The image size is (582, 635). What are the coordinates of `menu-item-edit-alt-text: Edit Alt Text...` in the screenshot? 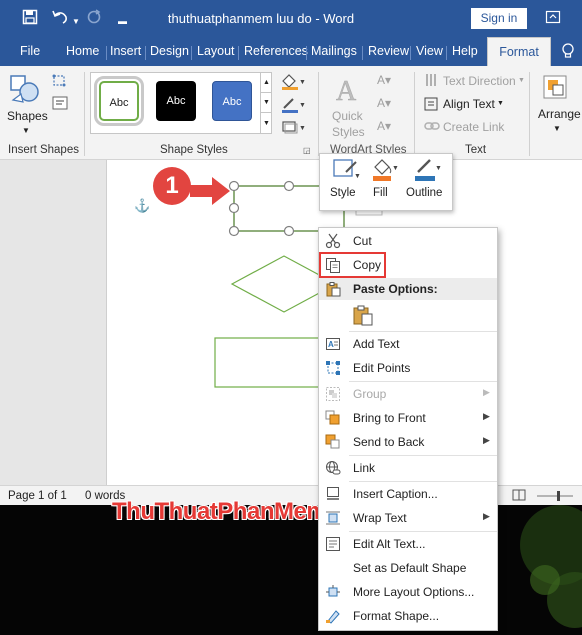 It's located at (408, 544).